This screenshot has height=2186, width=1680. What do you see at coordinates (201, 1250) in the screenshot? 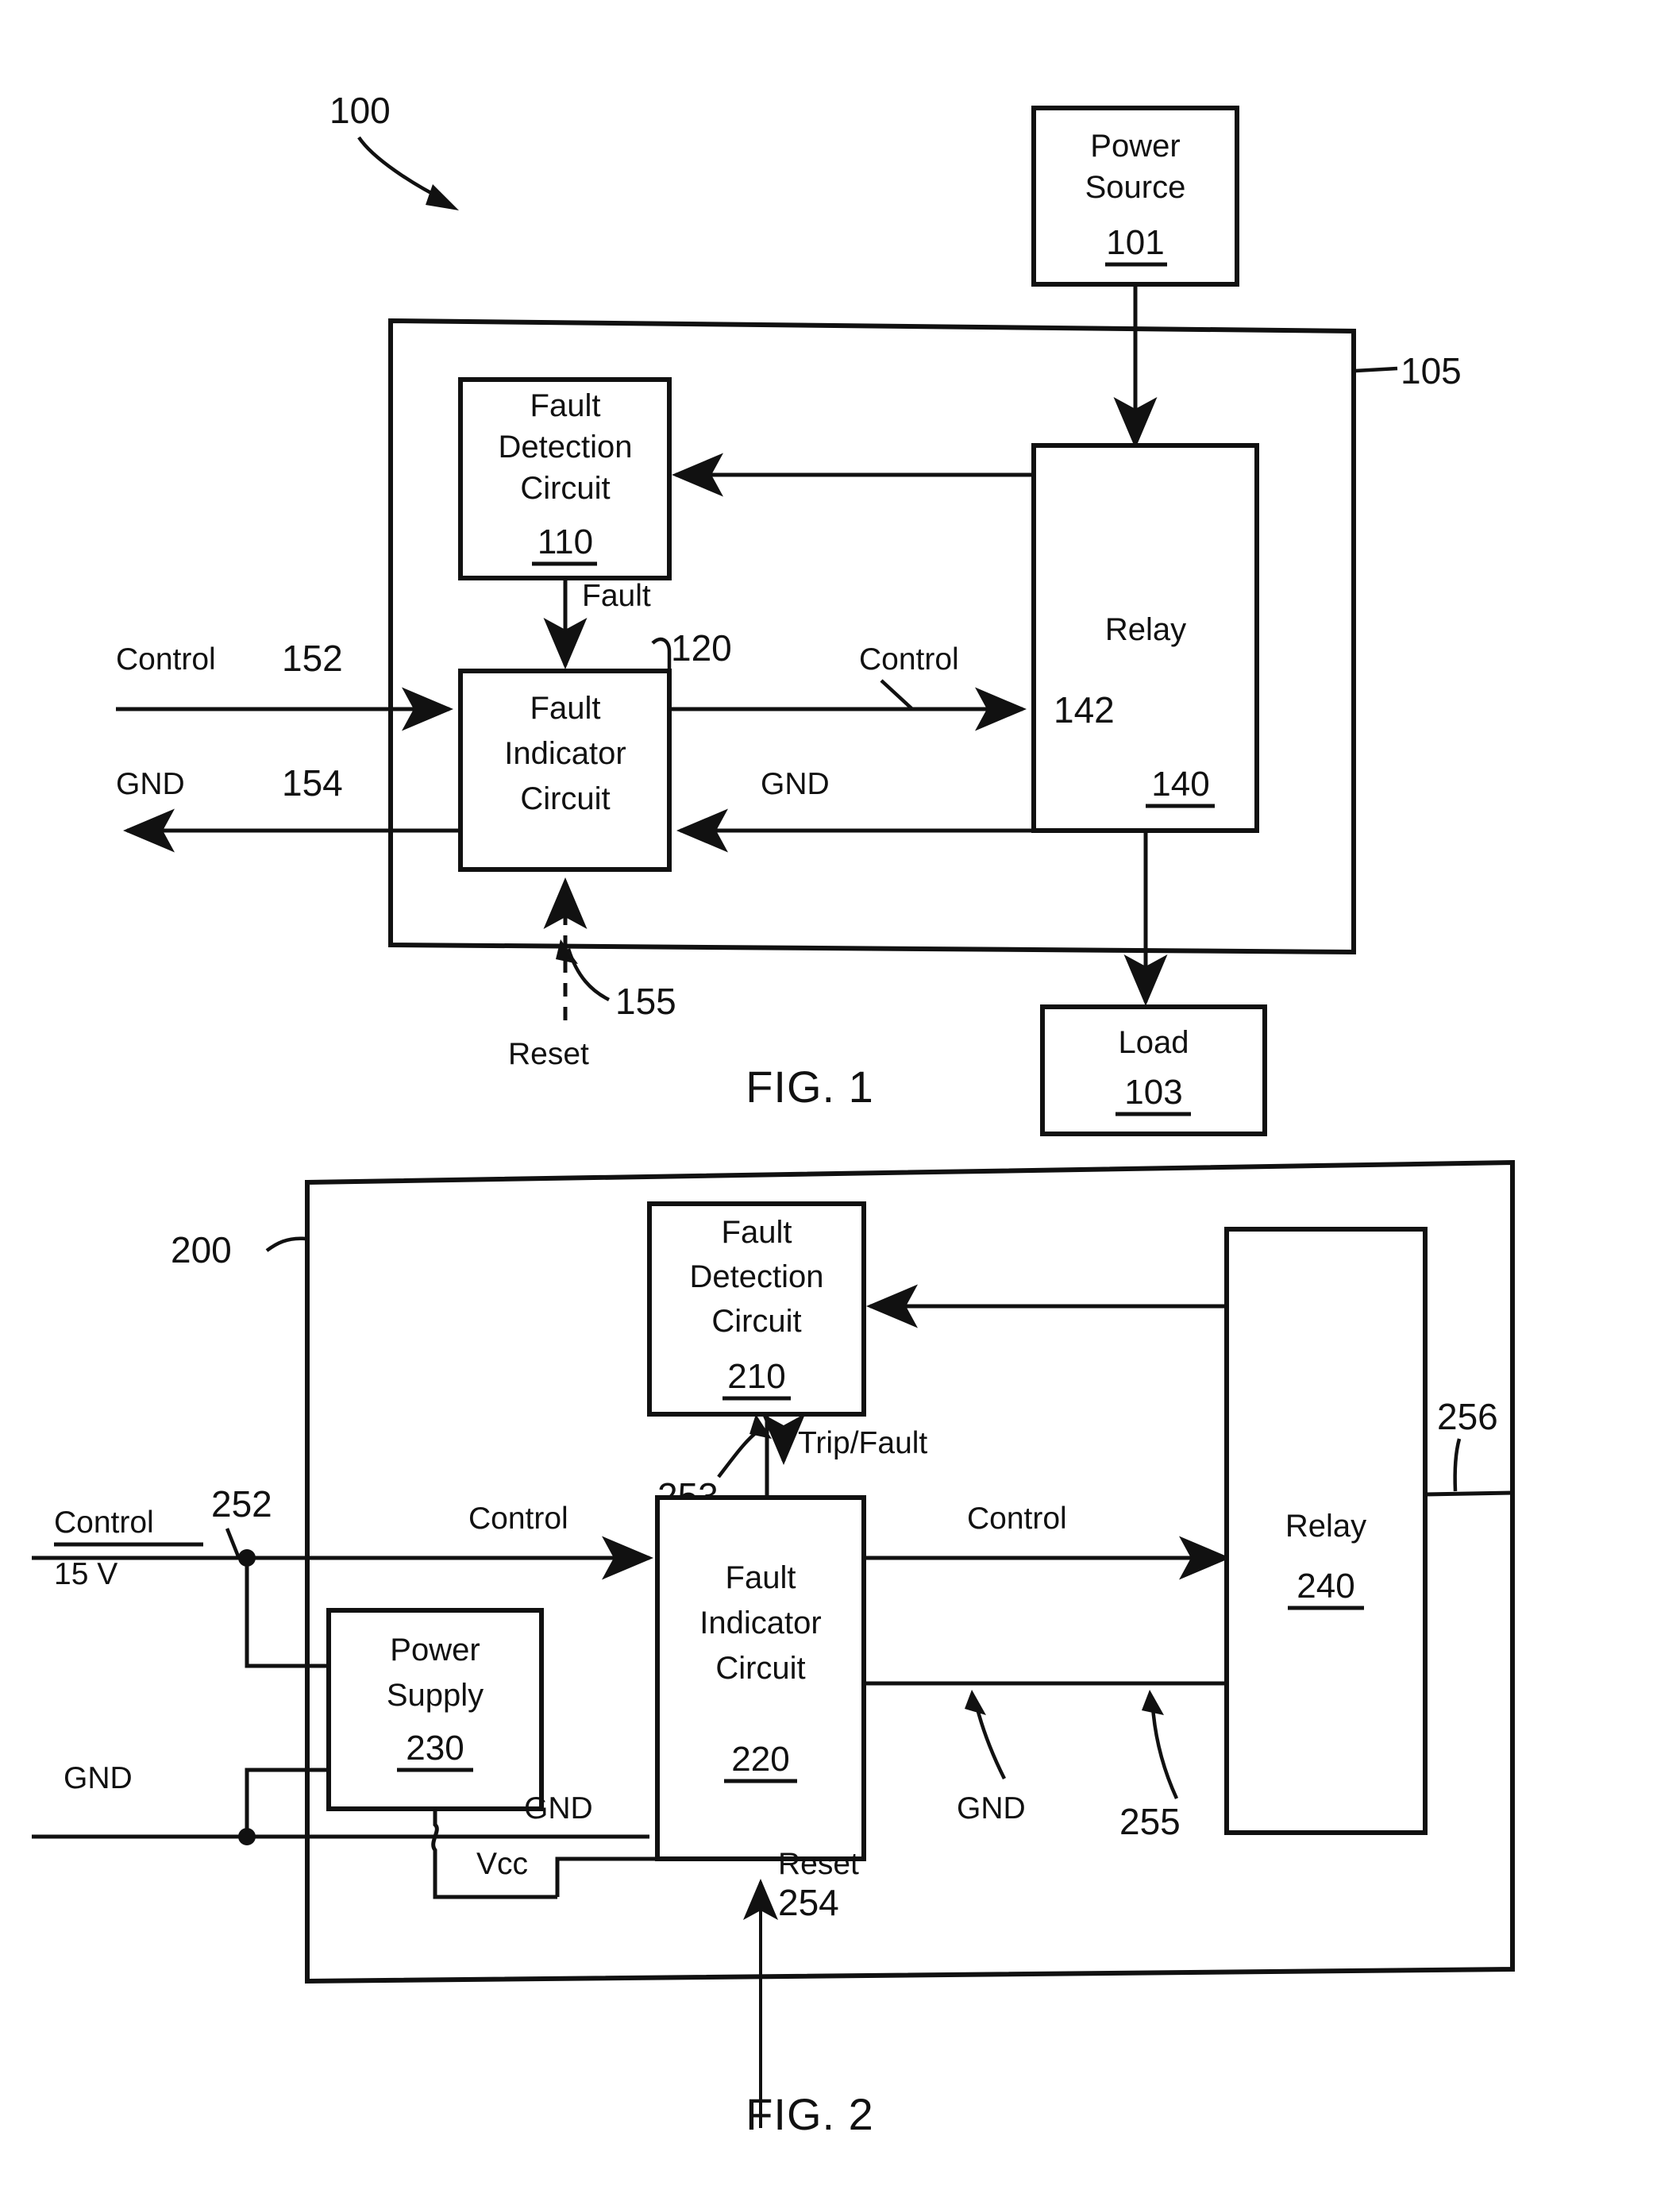
I see `fig2-system-ref-text: 200` at bounding box center [201, 1250].